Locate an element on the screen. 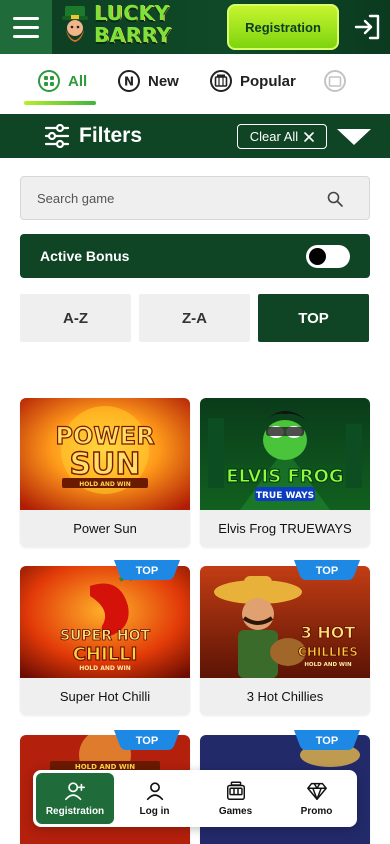 The width and height of the screenshot is (390, 844). logo-line2: BARRY is located at coordinates (133, 35).